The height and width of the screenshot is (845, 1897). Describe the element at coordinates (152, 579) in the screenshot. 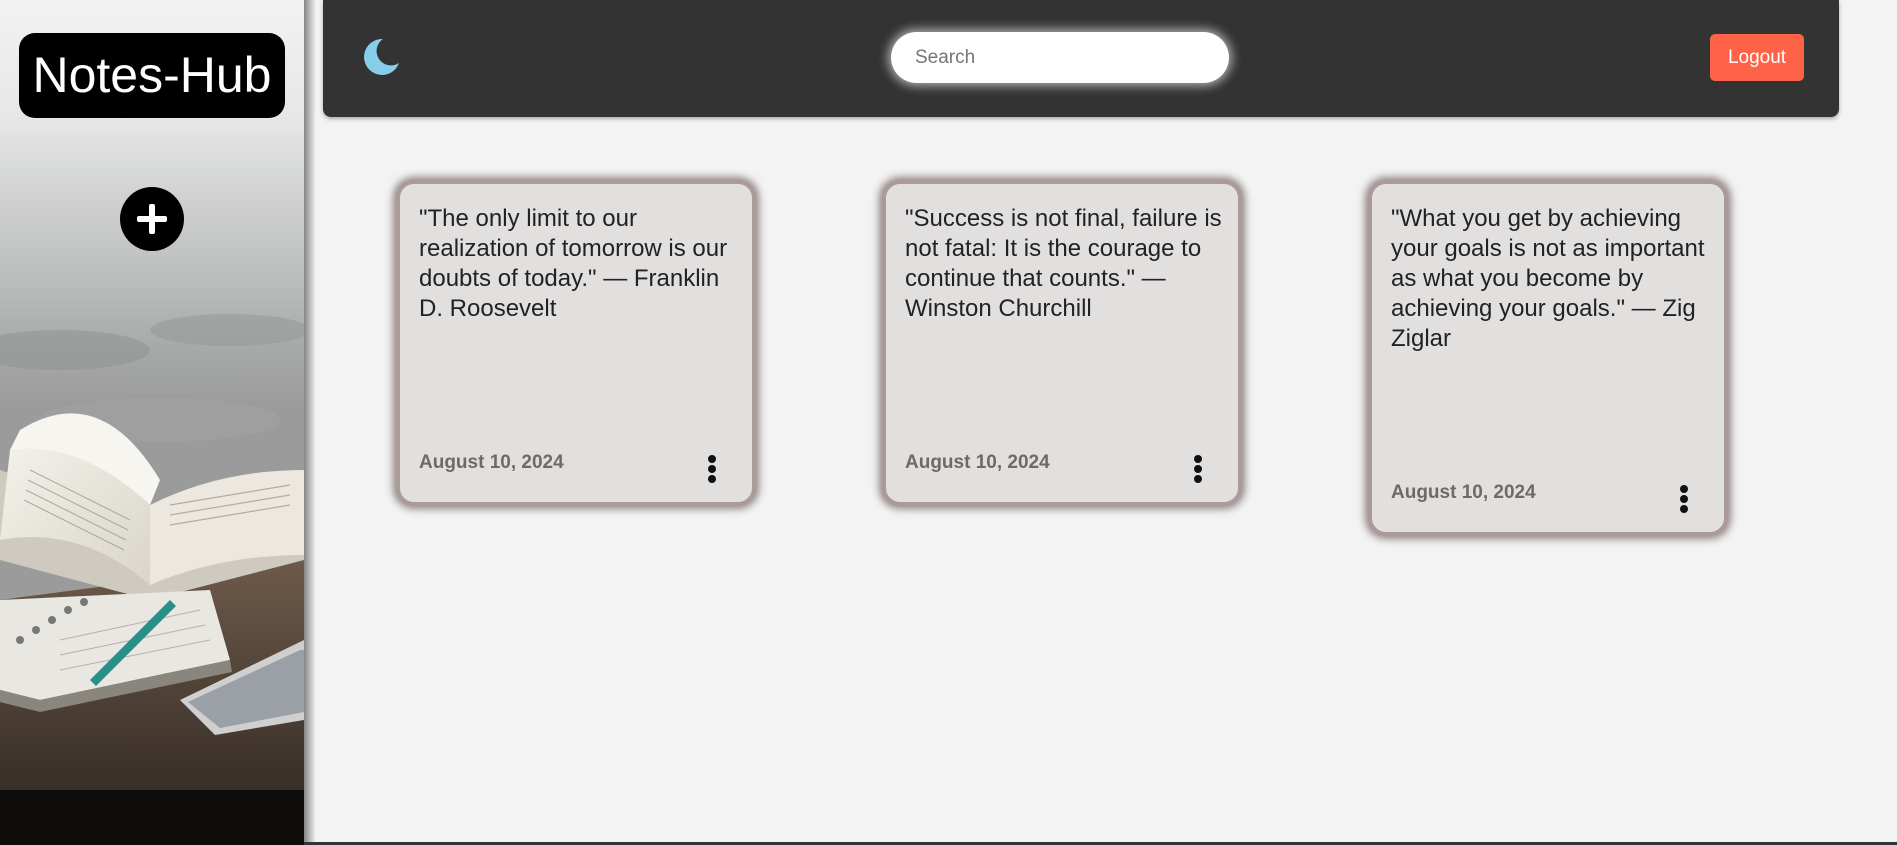

I see `sidebar-background-photo` at that location.